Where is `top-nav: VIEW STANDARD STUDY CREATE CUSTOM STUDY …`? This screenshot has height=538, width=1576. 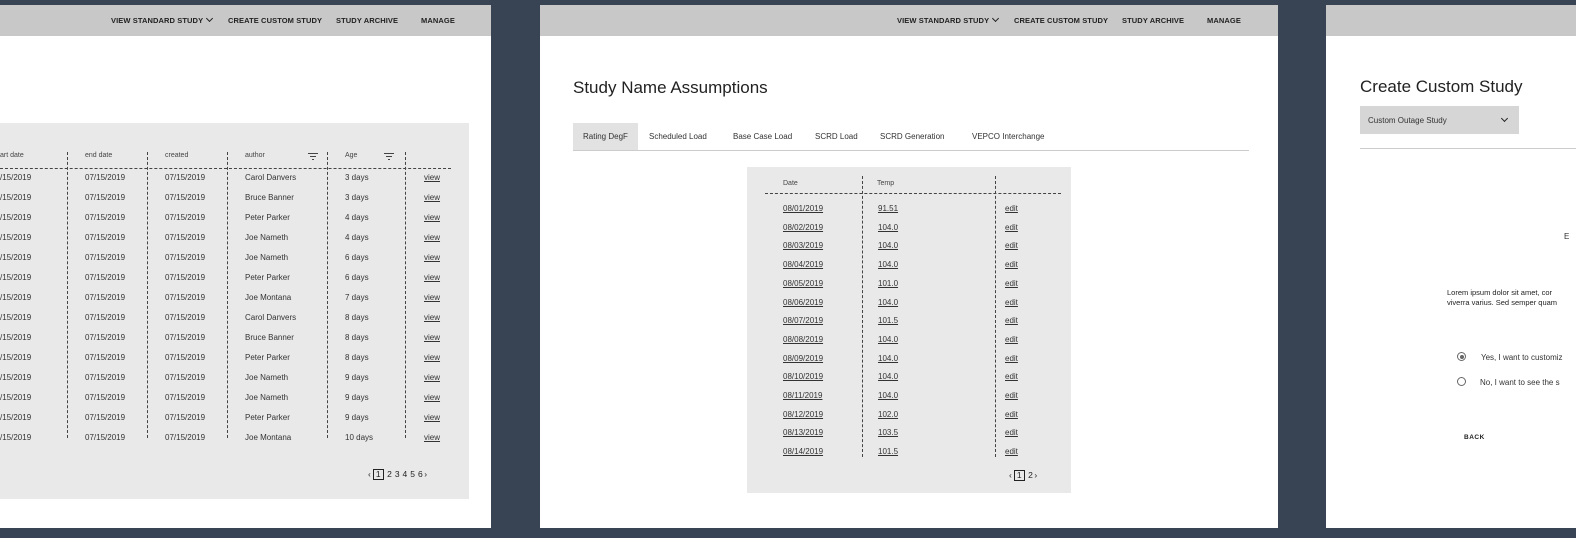 top-nav: VIEW STANDARD STUDY CREATE CUSTOM STUDY … is located at coordinates (909, 20).